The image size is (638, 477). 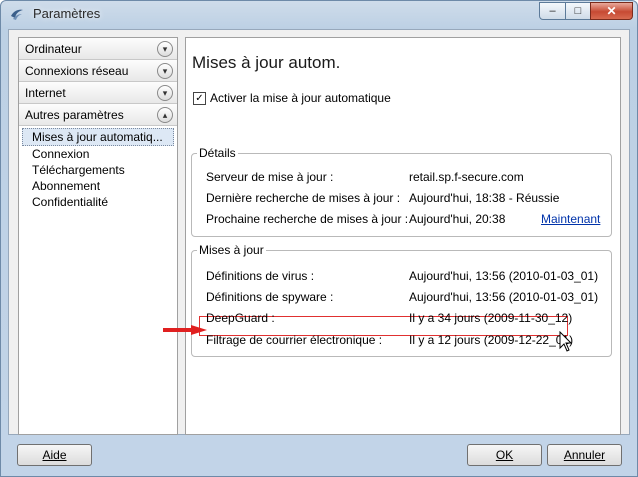 I want to click on mouse-cursor-icon, so click(x=566, y=341).